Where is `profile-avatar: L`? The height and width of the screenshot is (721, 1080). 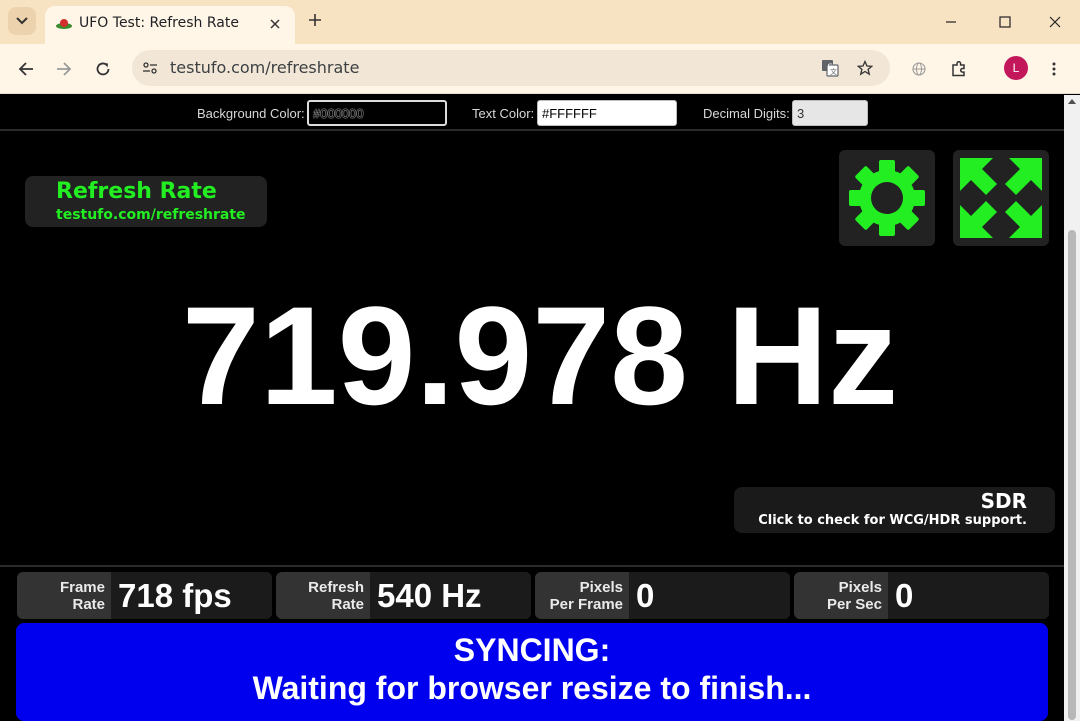 profile-avatar: L is located at coordinates (1016, 68).